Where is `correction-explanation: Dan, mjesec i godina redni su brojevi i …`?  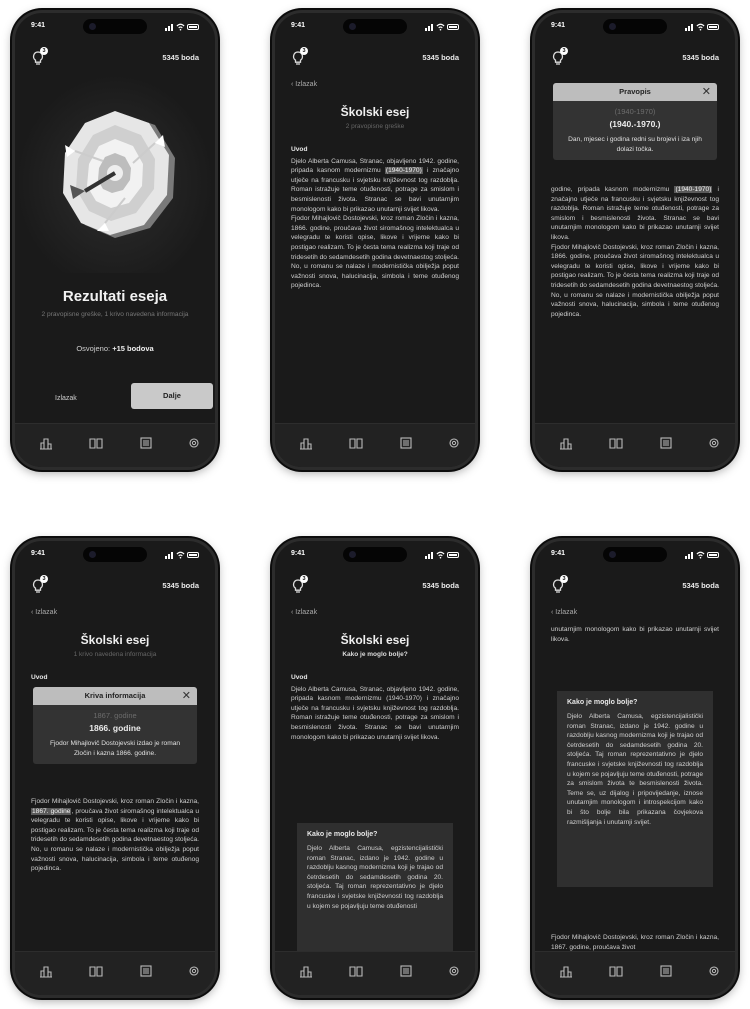 correction-explanation: Dan, mjesec i godina redni su brojevi i … is located at coordinates (635, 144).